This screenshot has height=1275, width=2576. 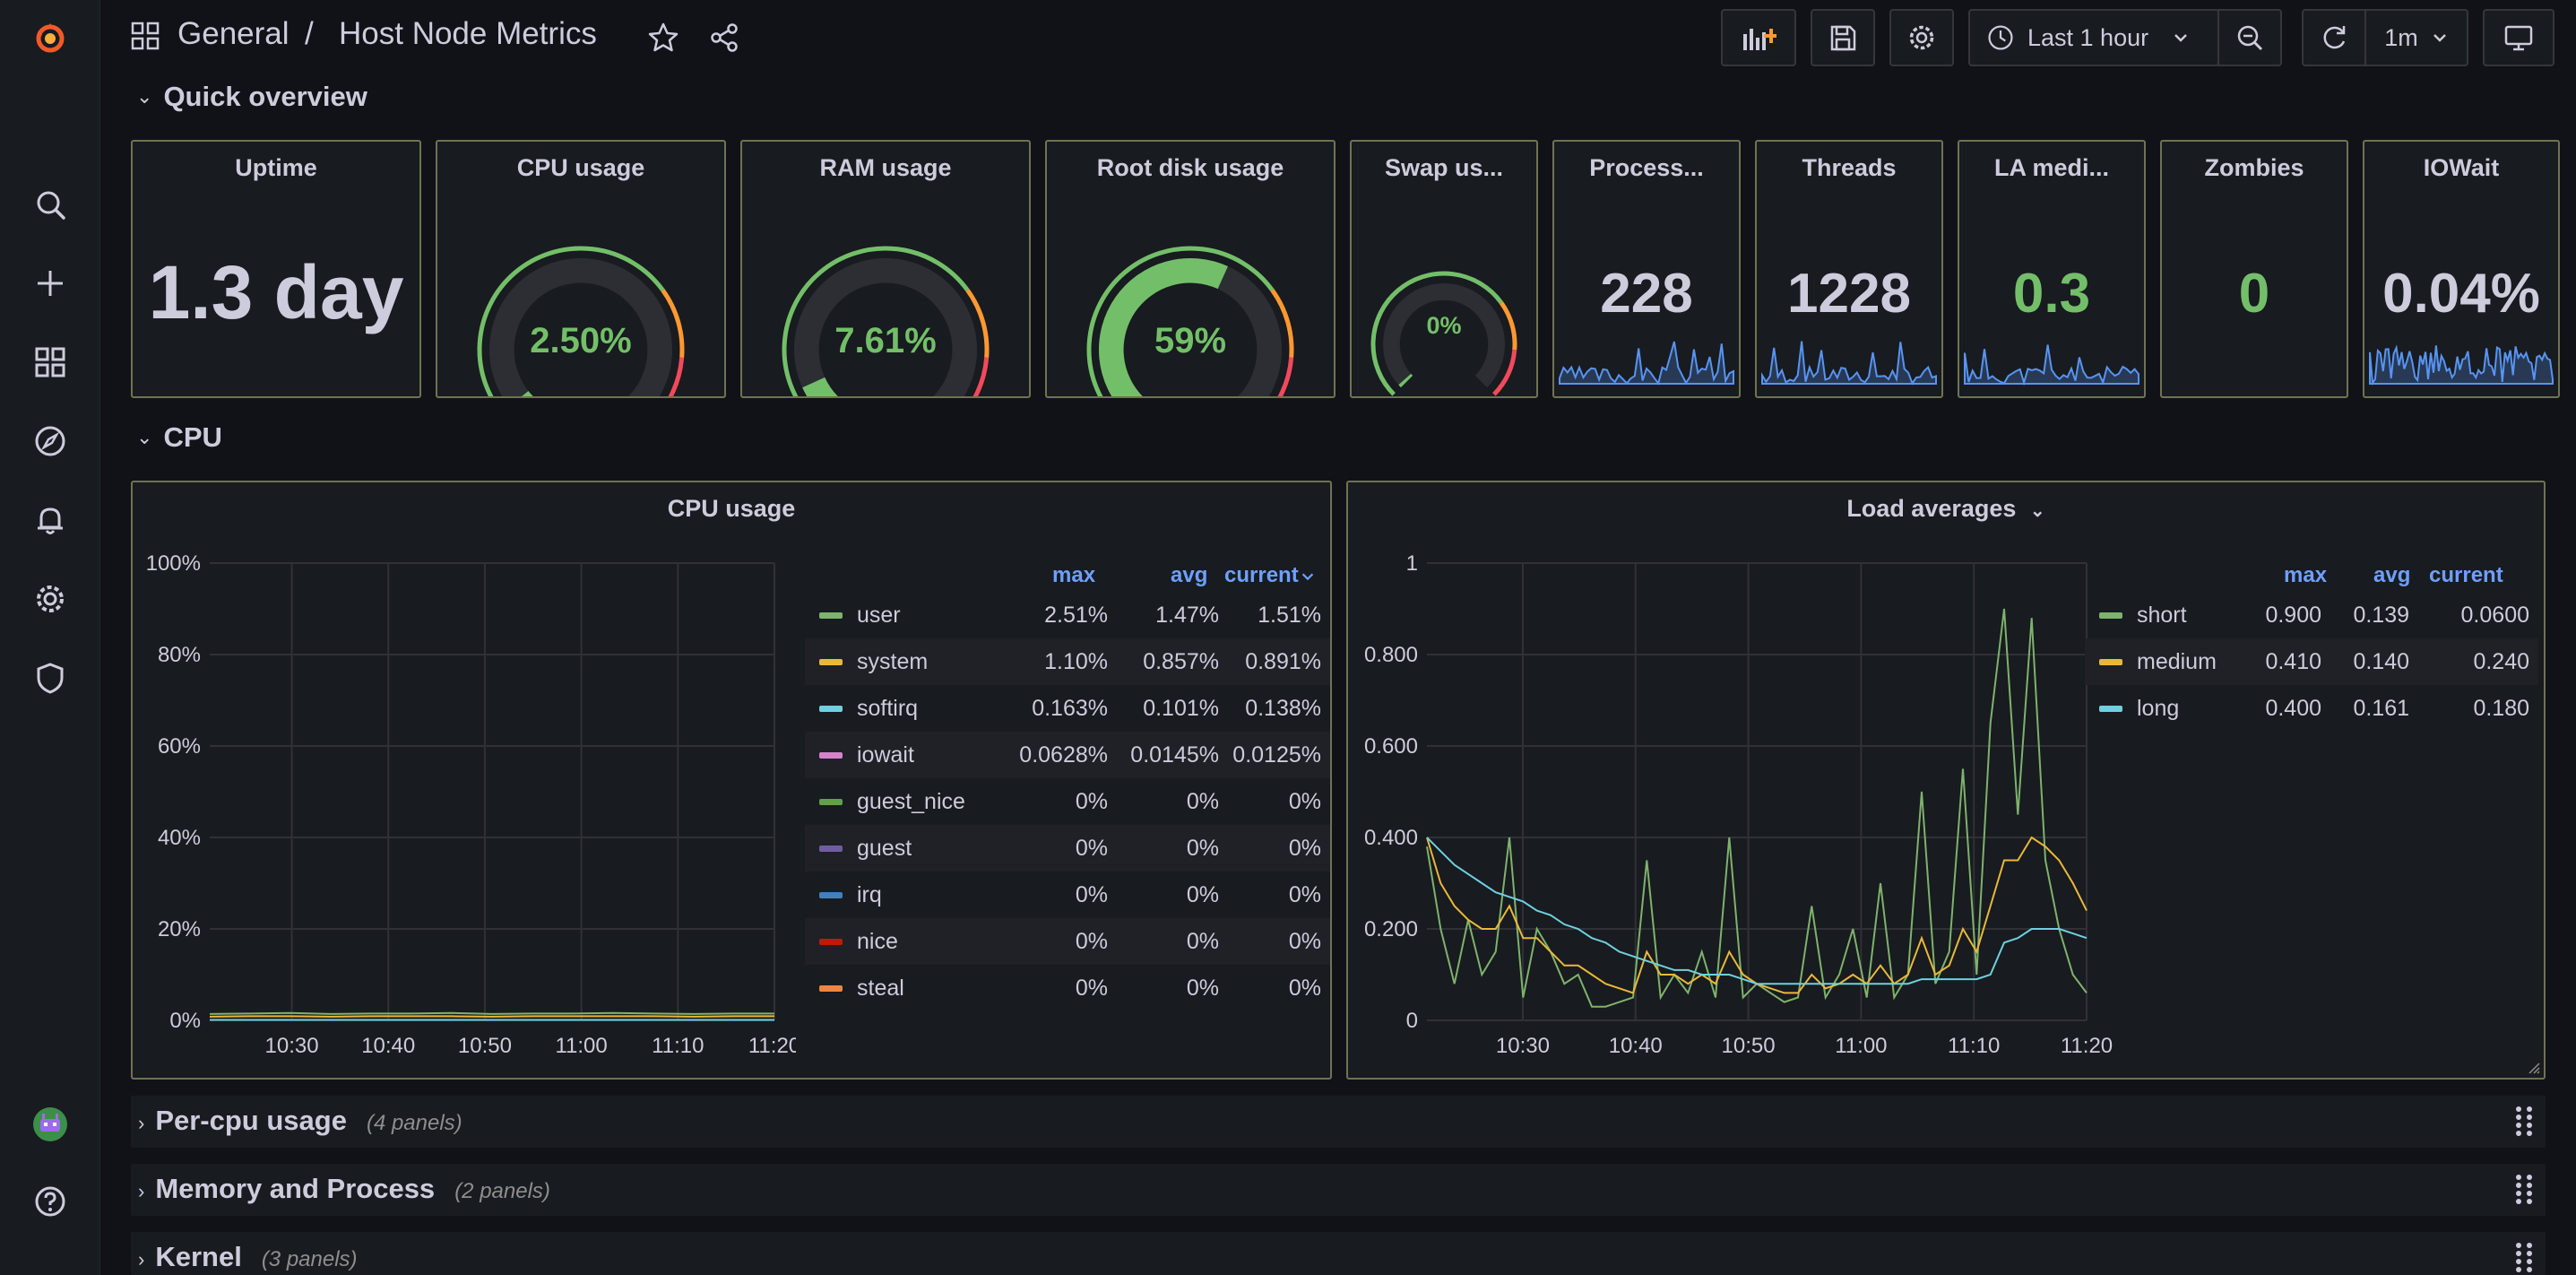 I want to click on stat-panel-iowait: IOWait 0.04%, so click(x=2461, y=269).